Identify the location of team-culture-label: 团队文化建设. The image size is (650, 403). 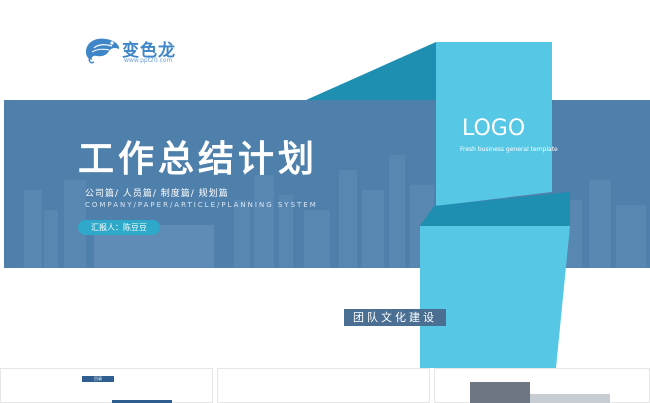
(395, 317).